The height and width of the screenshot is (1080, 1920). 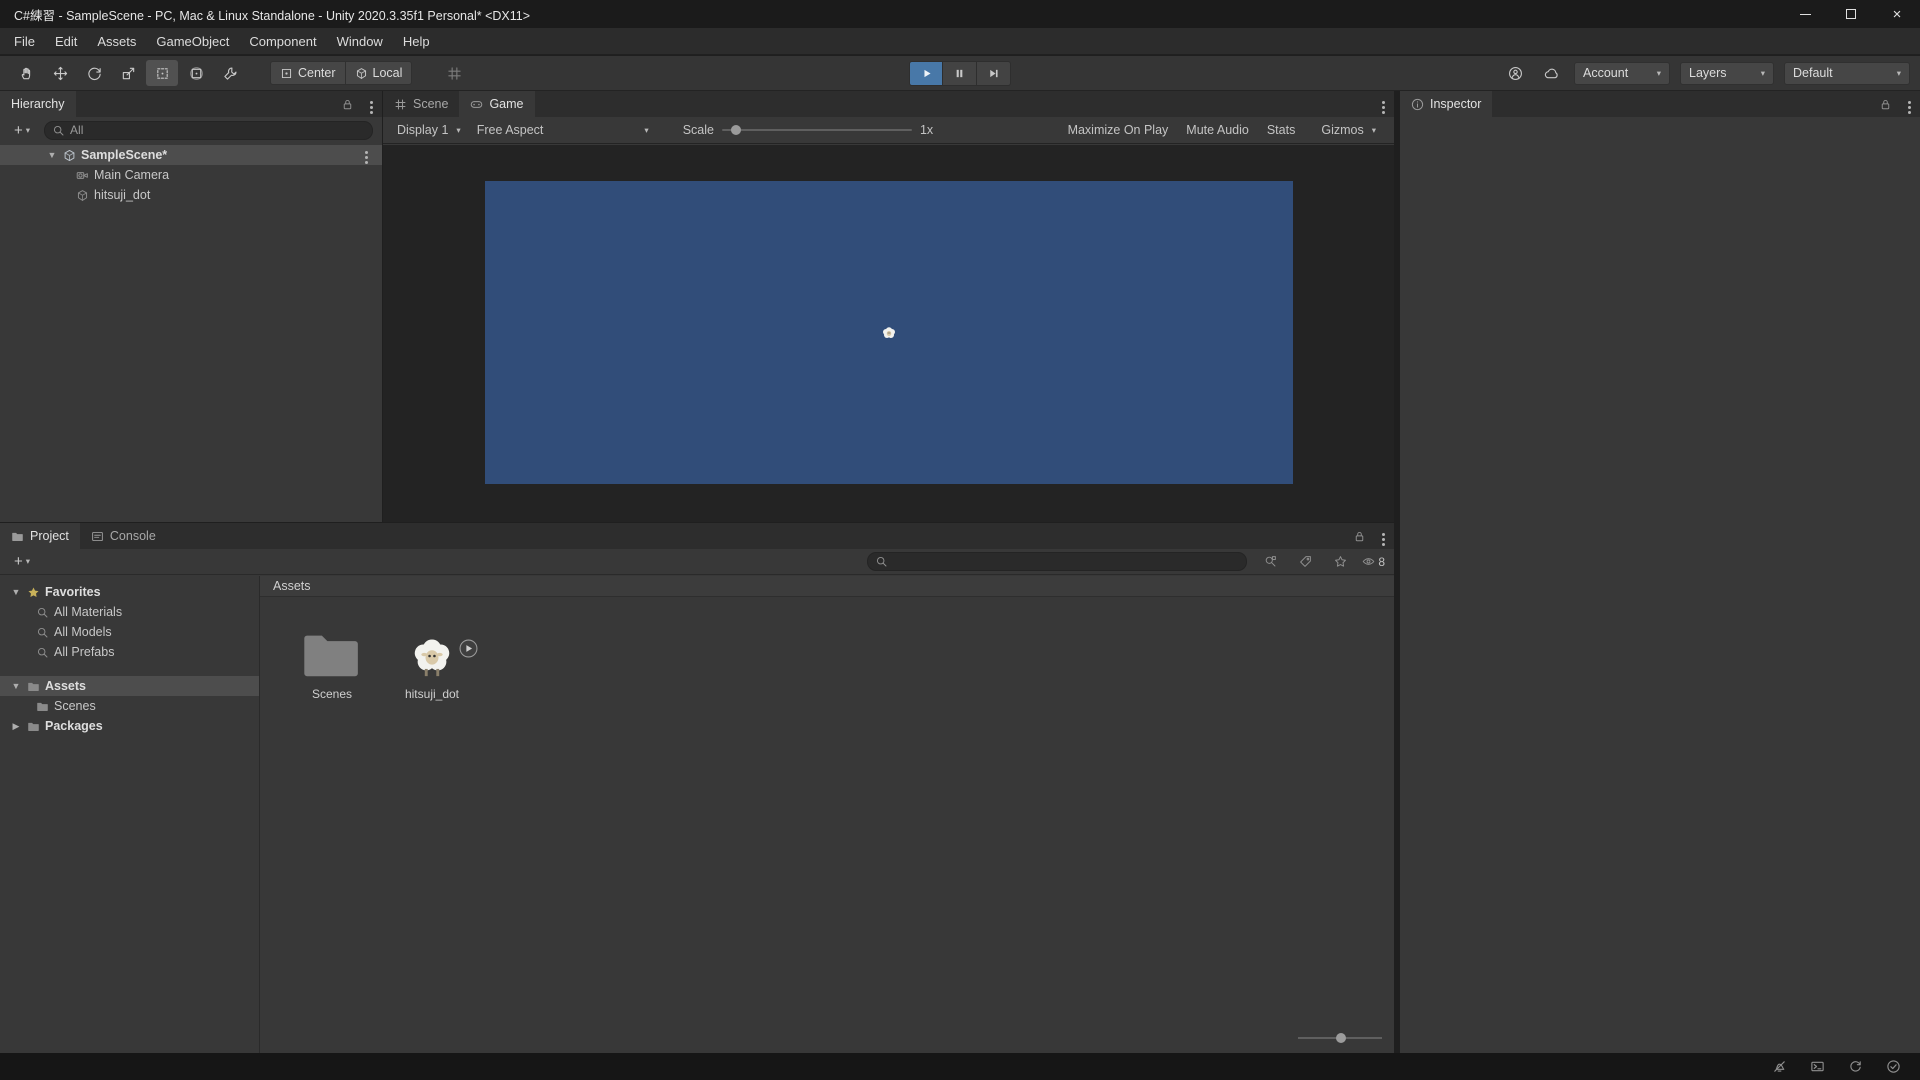 I want to click on game-render, so click(x=889, y=332).